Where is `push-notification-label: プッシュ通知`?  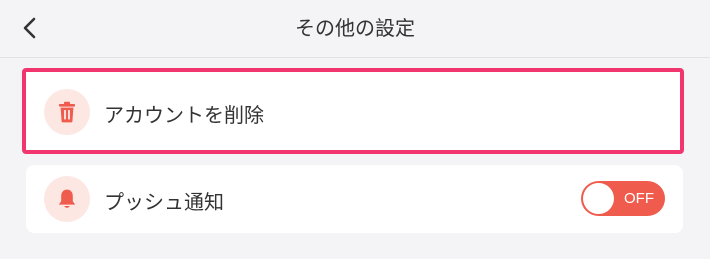
push-notification-label: プッシュ通知 is located at coordinates (164, 202).